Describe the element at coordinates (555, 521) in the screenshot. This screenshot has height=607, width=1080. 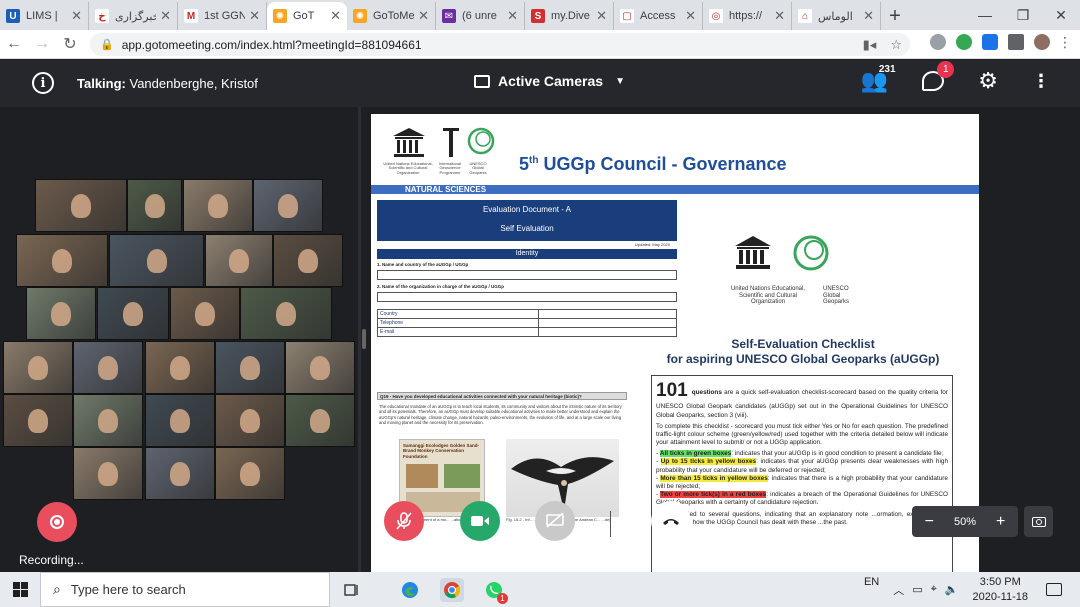
I see `screen-share-button` at that location.